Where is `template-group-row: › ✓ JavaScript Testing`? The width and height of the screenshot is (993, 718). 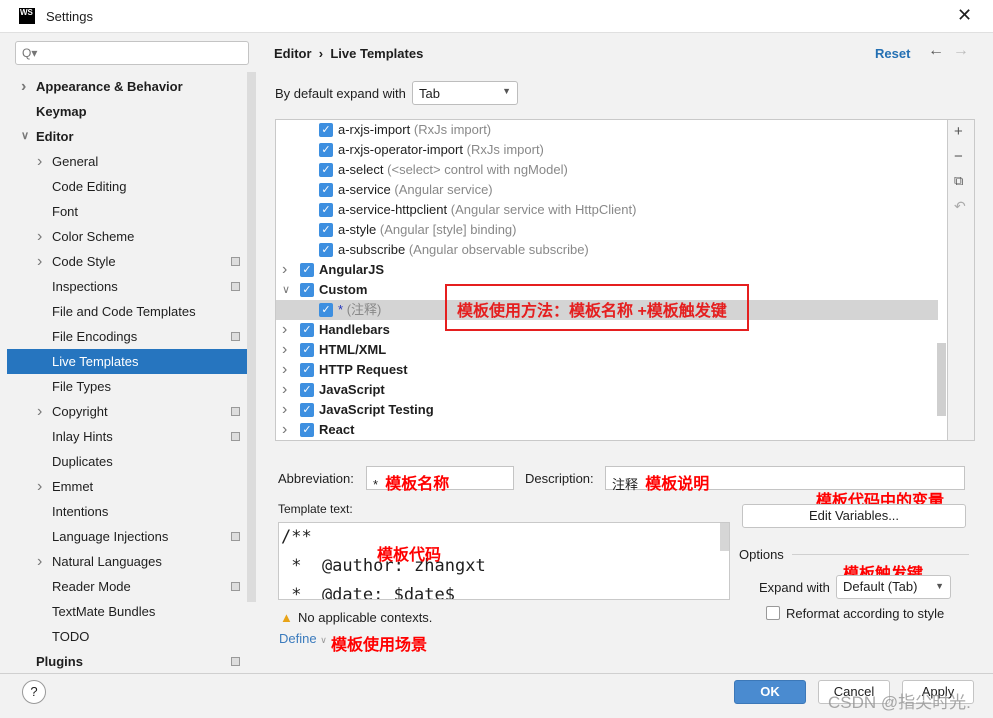
template-group-row: › ✓ JavaScript Testing is located at coordinates (607, 410).